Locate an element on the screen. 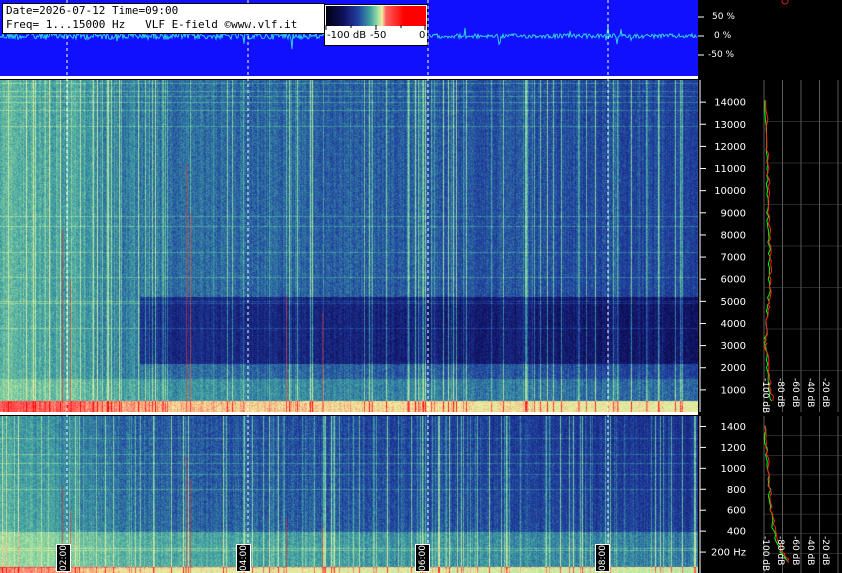 The width and height of the screenshot is (842, 573). profile-low-tick-20: -20 dB is located at coordinates (825, 551).